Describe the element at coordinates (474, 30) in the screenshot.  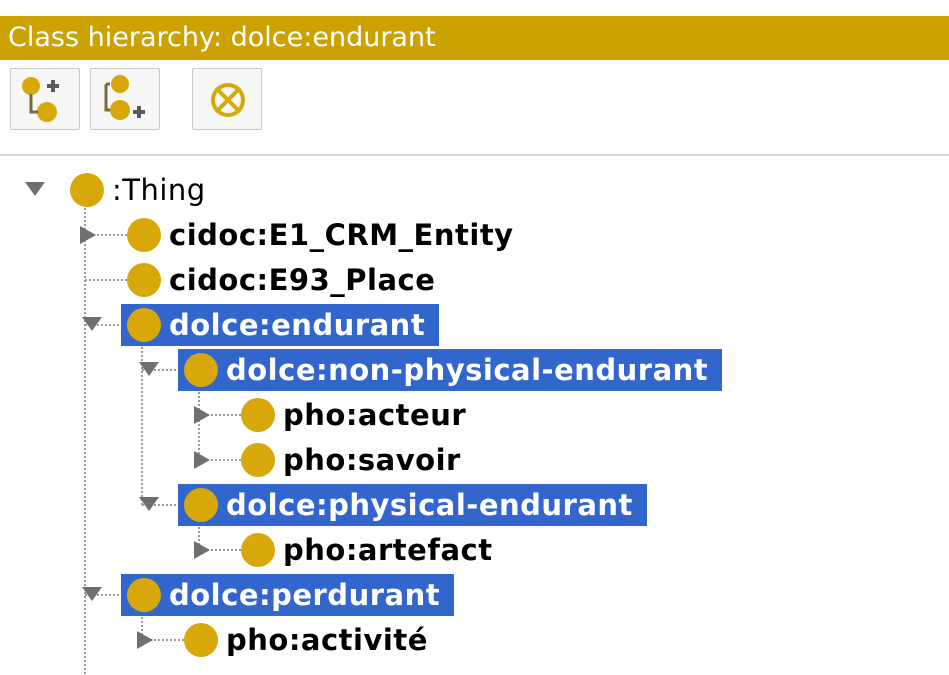
I see `panel-title-bar: Class hierarchy: dolce:endurant` at that location.